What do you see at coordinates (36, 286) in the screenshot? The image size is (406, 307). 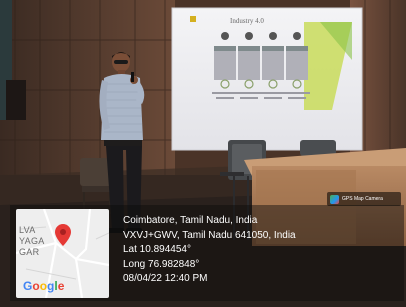 I see `google-letter-2: o` at bounding box center [36, 286].